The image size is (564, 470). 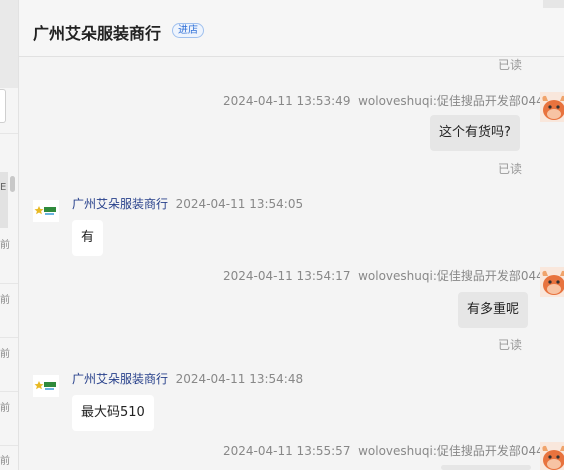 What do you see at coordinates (239, 204) in the screenshot?
I see `message-time: 2024-04-11 13:54:05` at bounding box center [239, 204].